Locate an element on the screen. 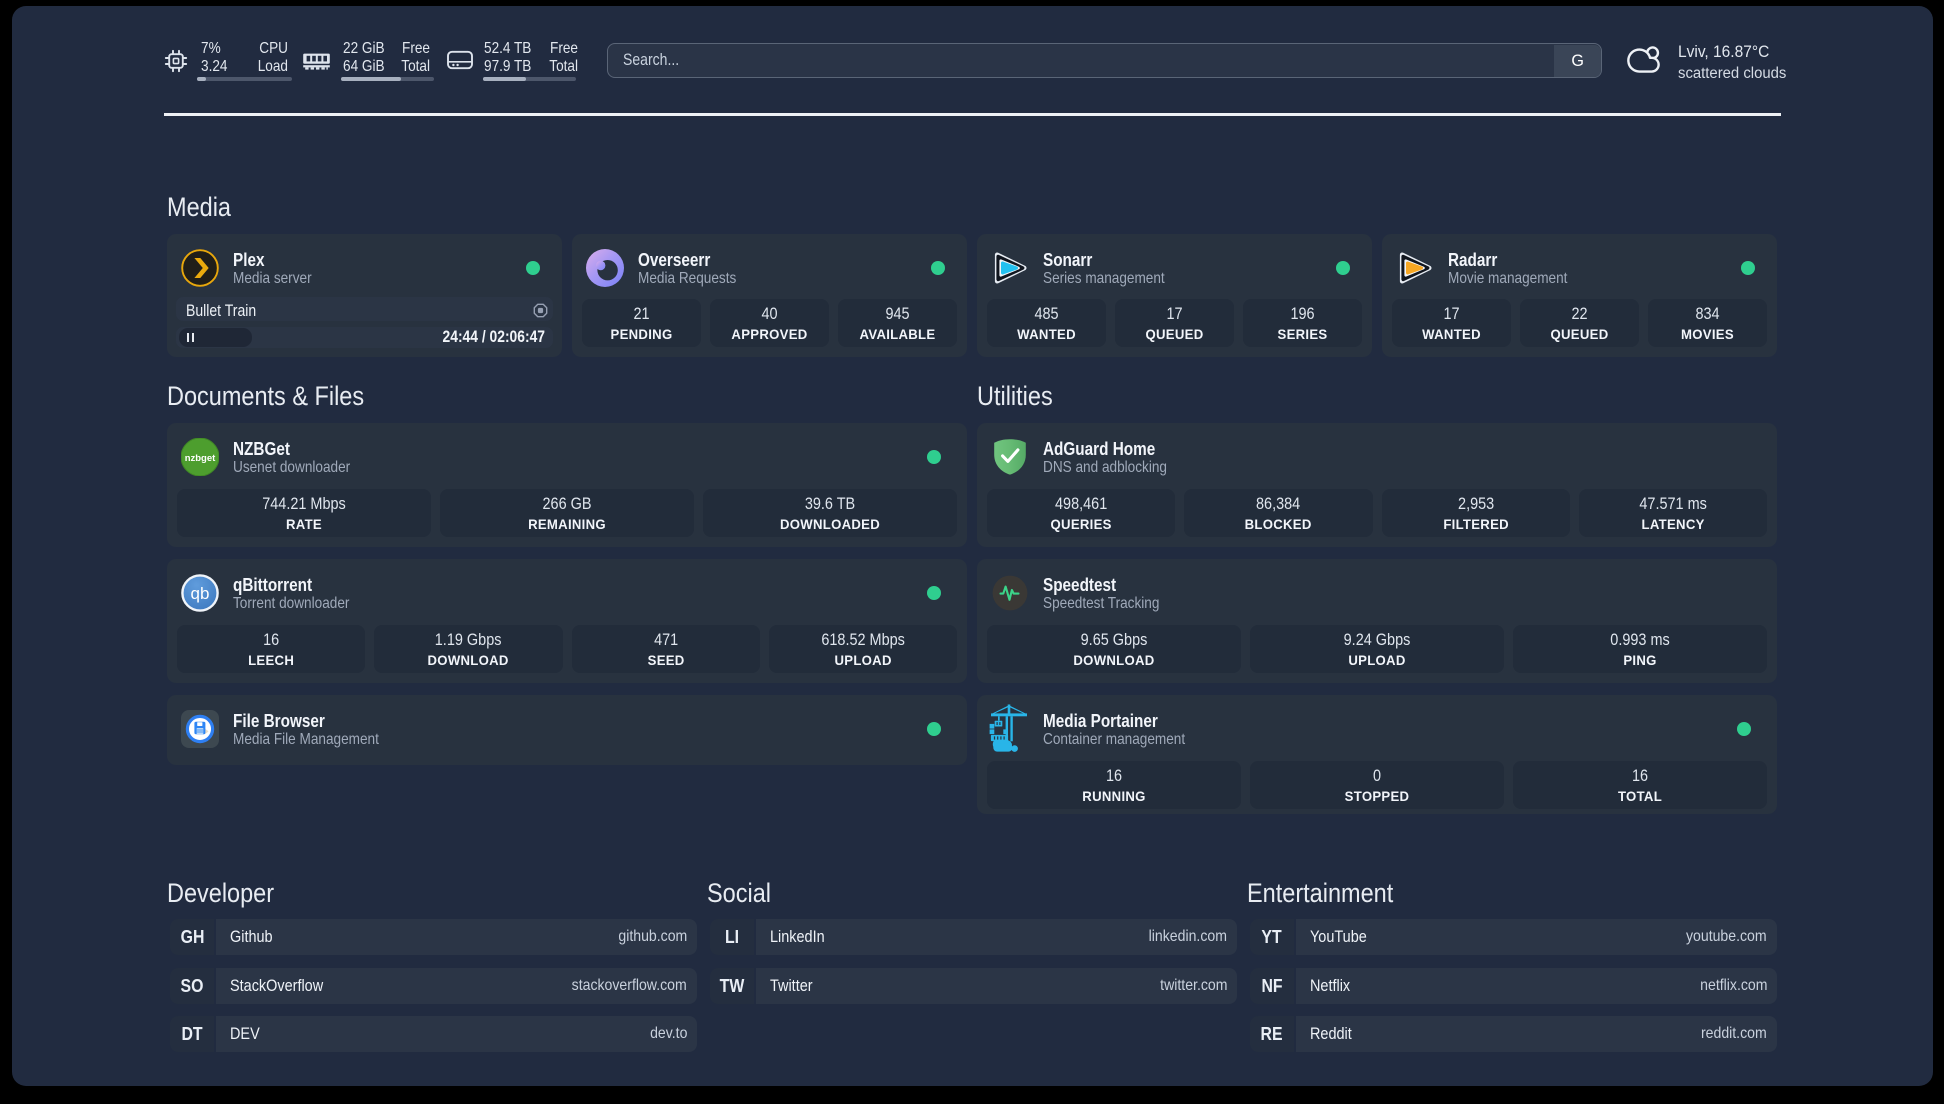  svg-text: qb is located at coordinates (200, 593).